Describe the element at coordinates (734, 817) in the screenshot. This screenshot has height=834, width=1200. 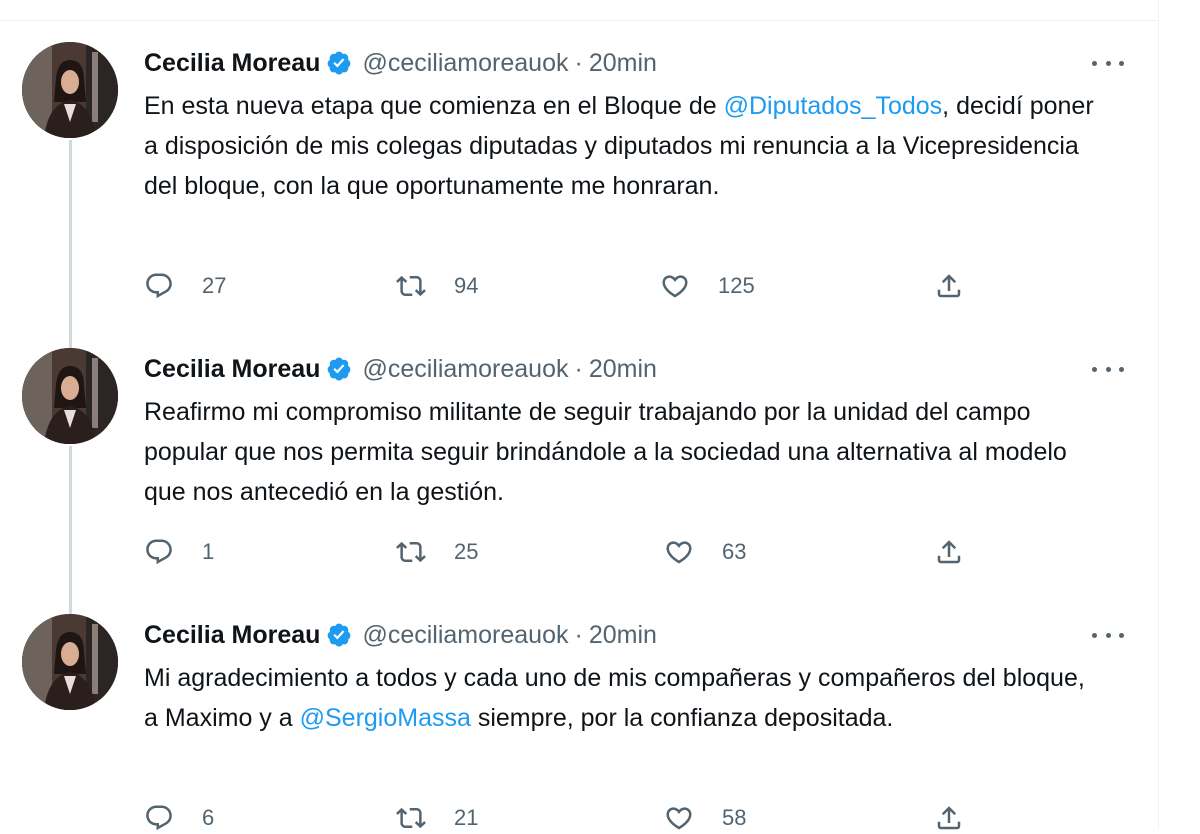
I see `like-count: 58` at that location.